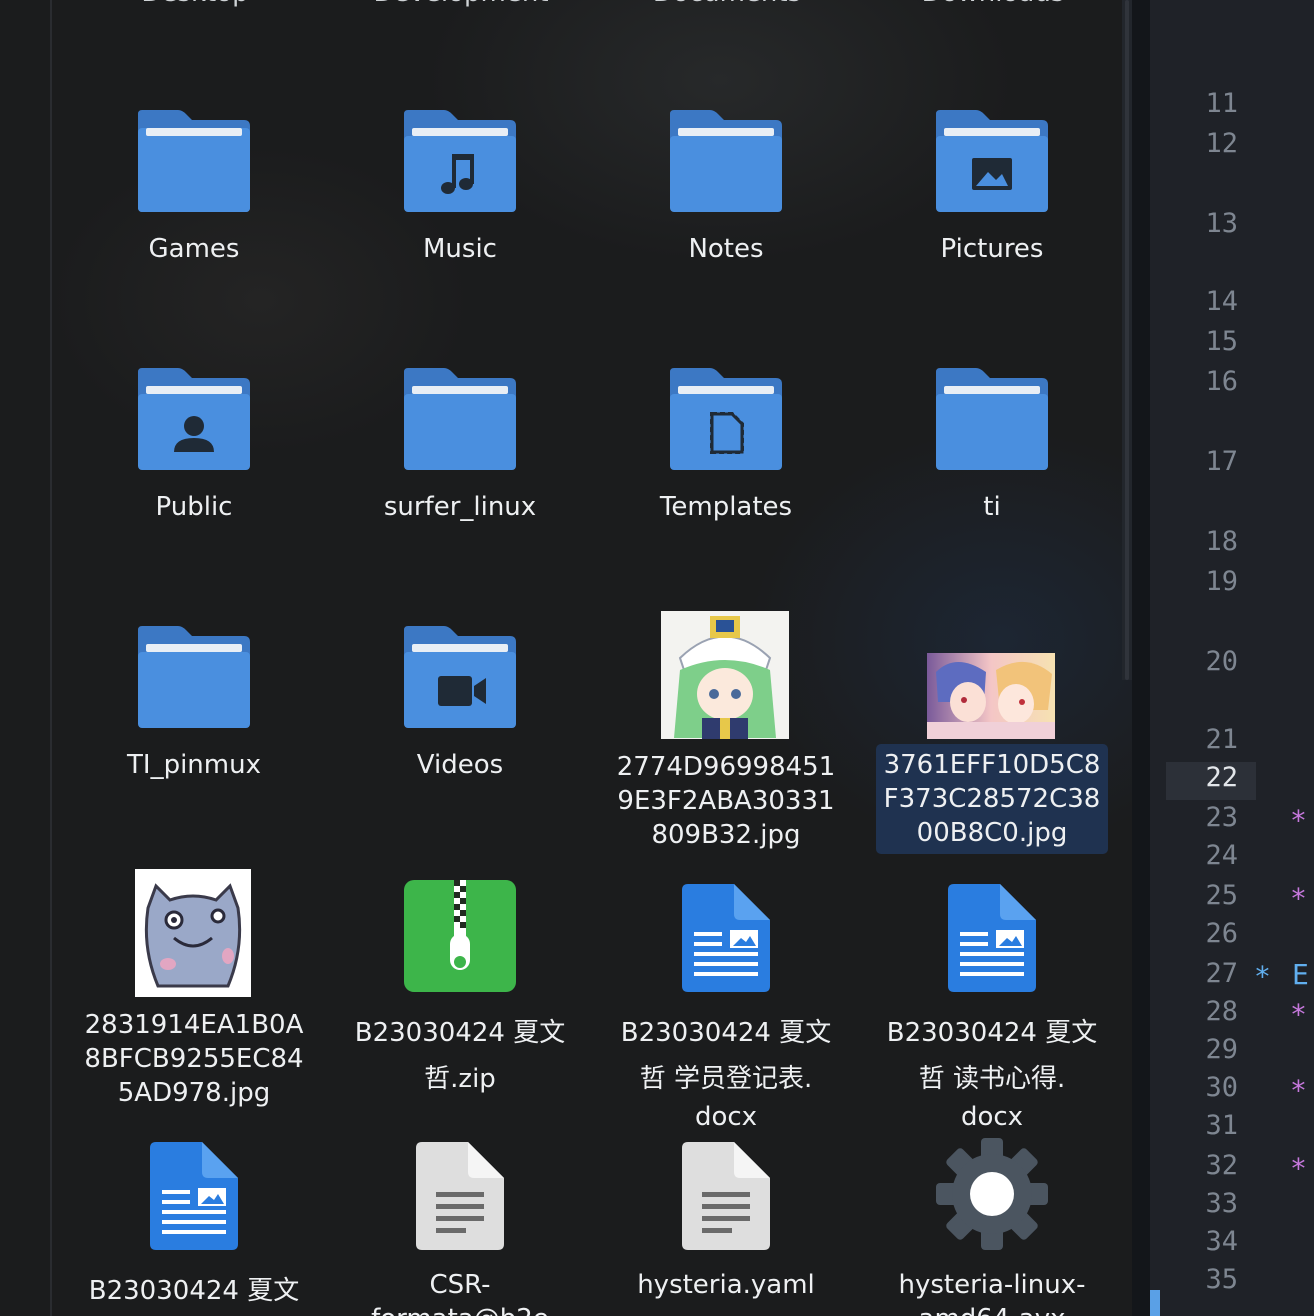  What do you see at coordinates (1221, 933) in the screenshot?
I see `line-number: 26` at bounding box center [1221, 933].